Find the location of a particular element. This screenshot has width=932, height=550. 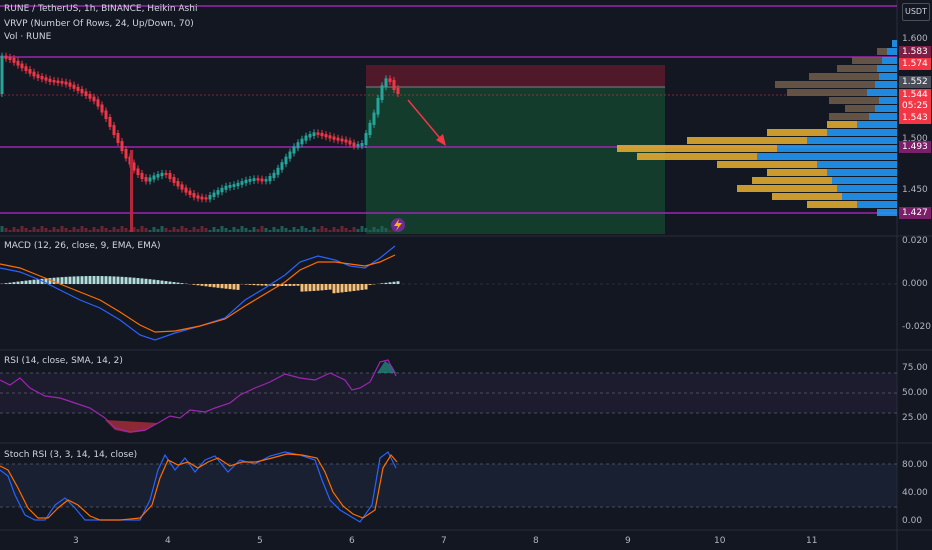

price-tag: 1.543 is located at coordinates (915, 118).